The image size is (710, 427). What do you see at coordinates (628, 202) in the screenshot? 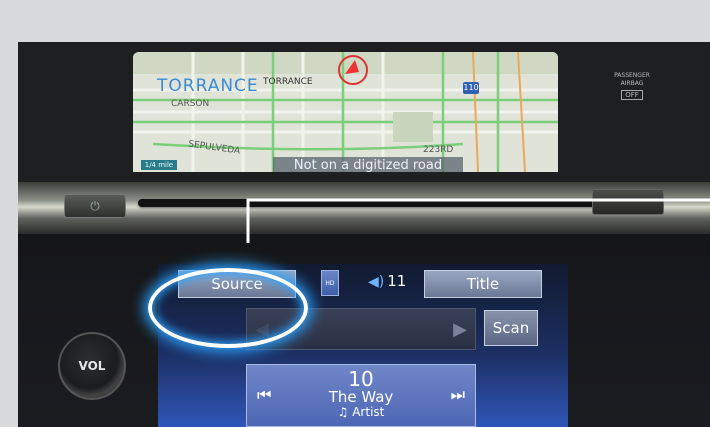
I see `eject-button` at bounding box center [628, 202].